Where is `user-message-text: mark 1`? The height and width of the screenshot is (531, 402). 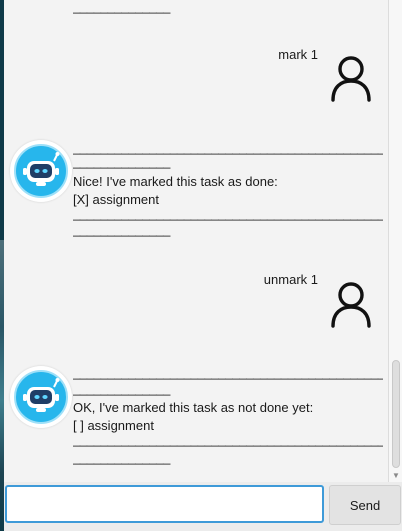
user-message-text: mark 1 is located at coordinates (298, 54).